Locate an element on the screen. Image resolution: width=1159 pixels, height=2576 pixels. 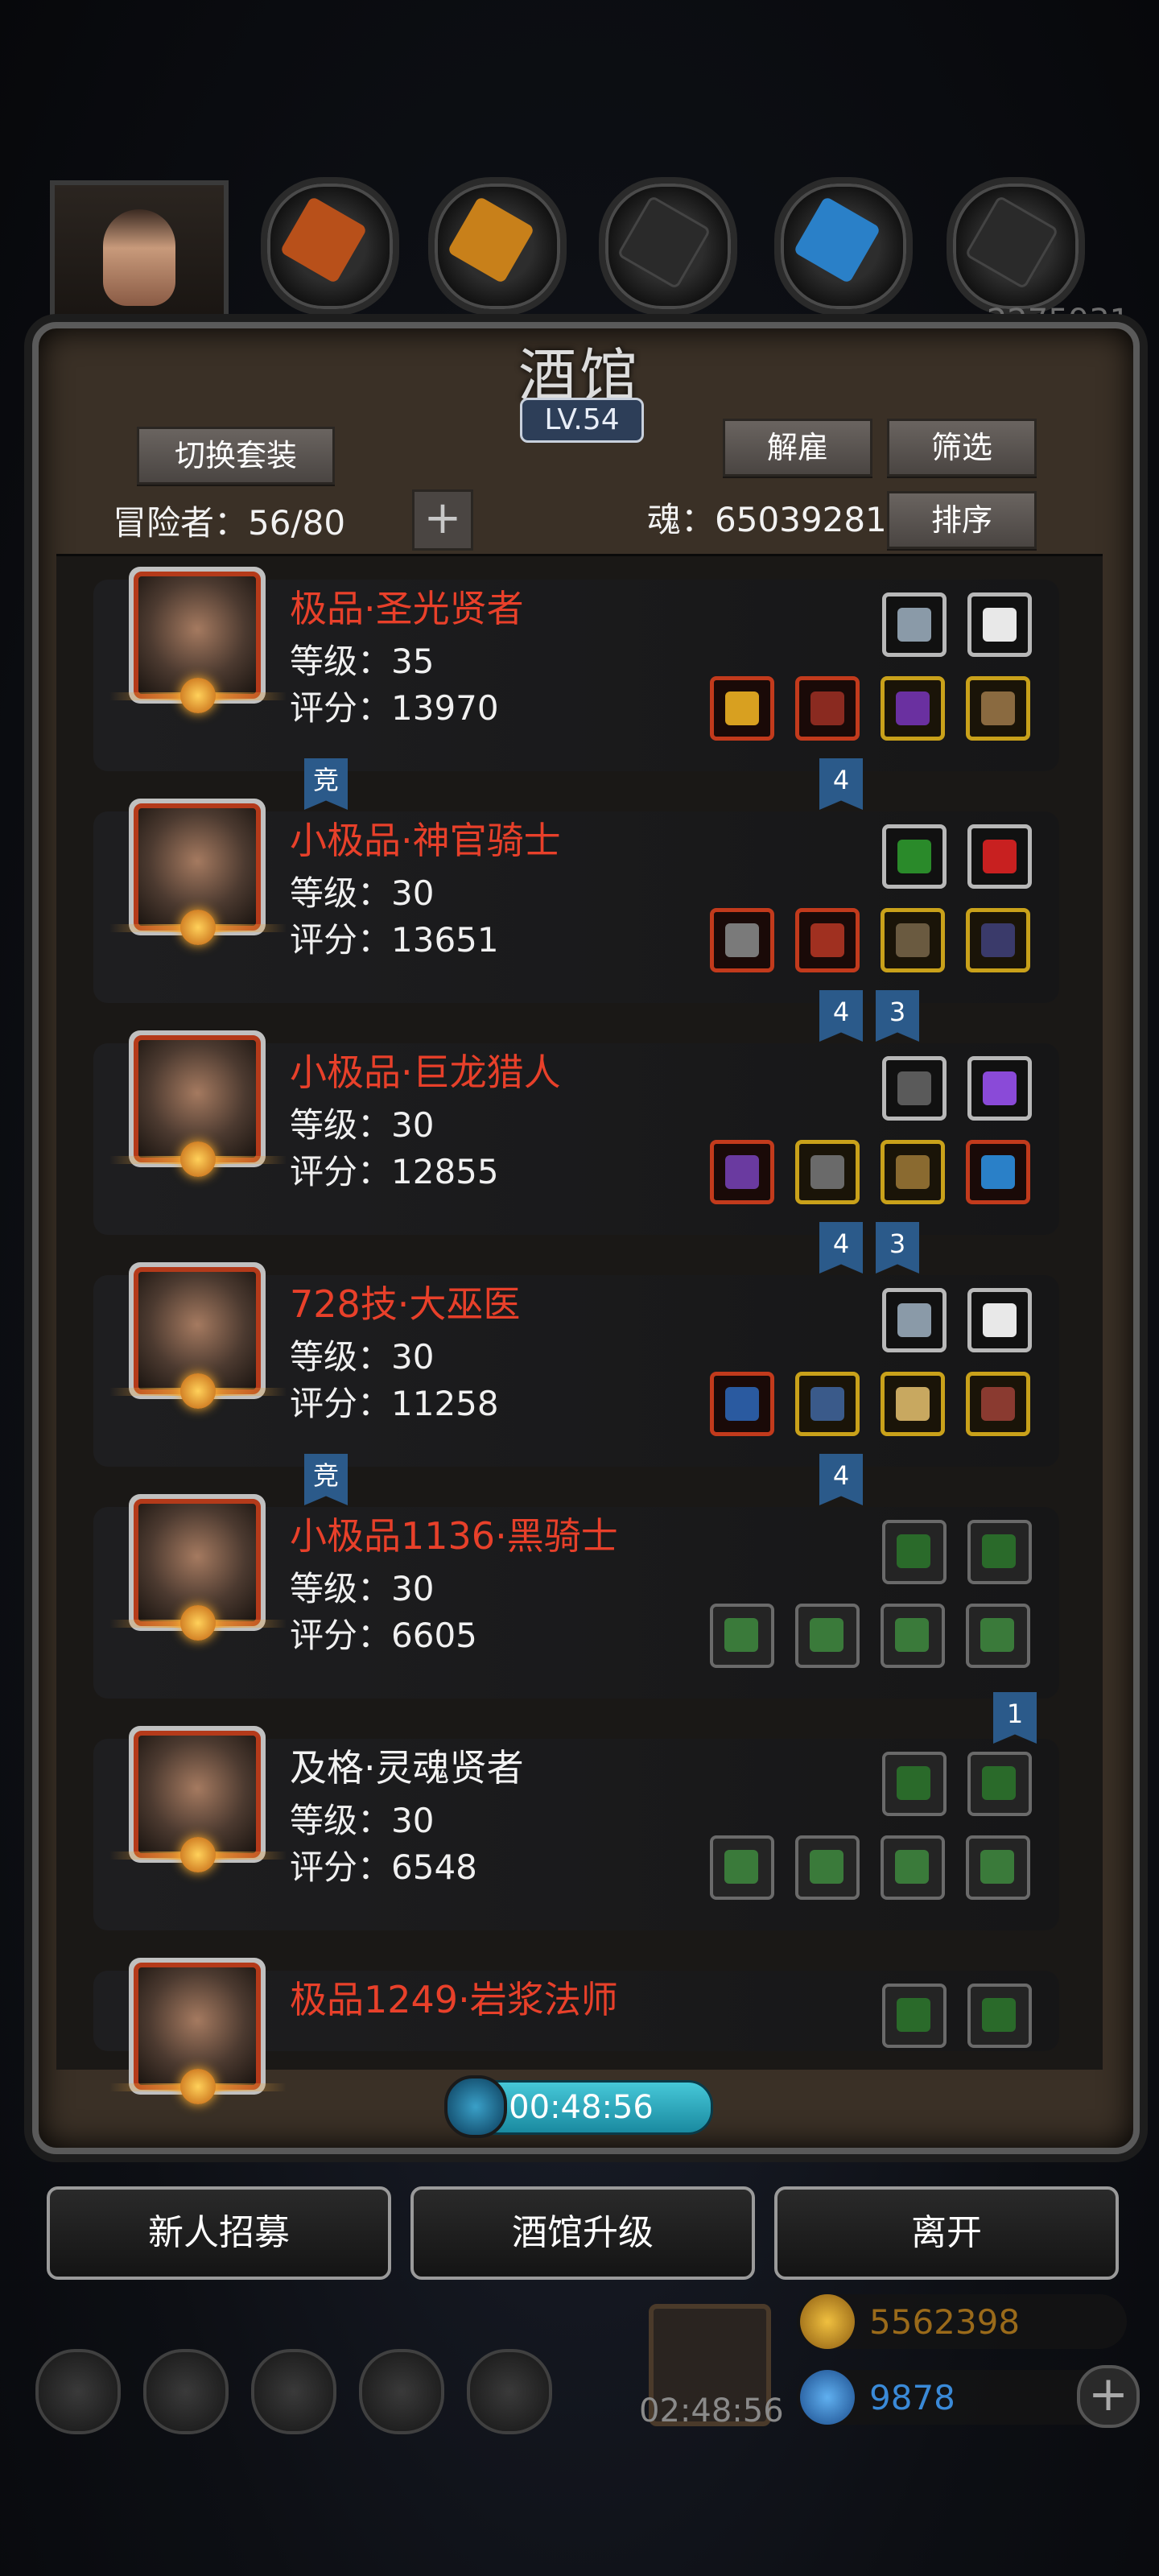
mail-icon is located at coordinates (401, 2391).